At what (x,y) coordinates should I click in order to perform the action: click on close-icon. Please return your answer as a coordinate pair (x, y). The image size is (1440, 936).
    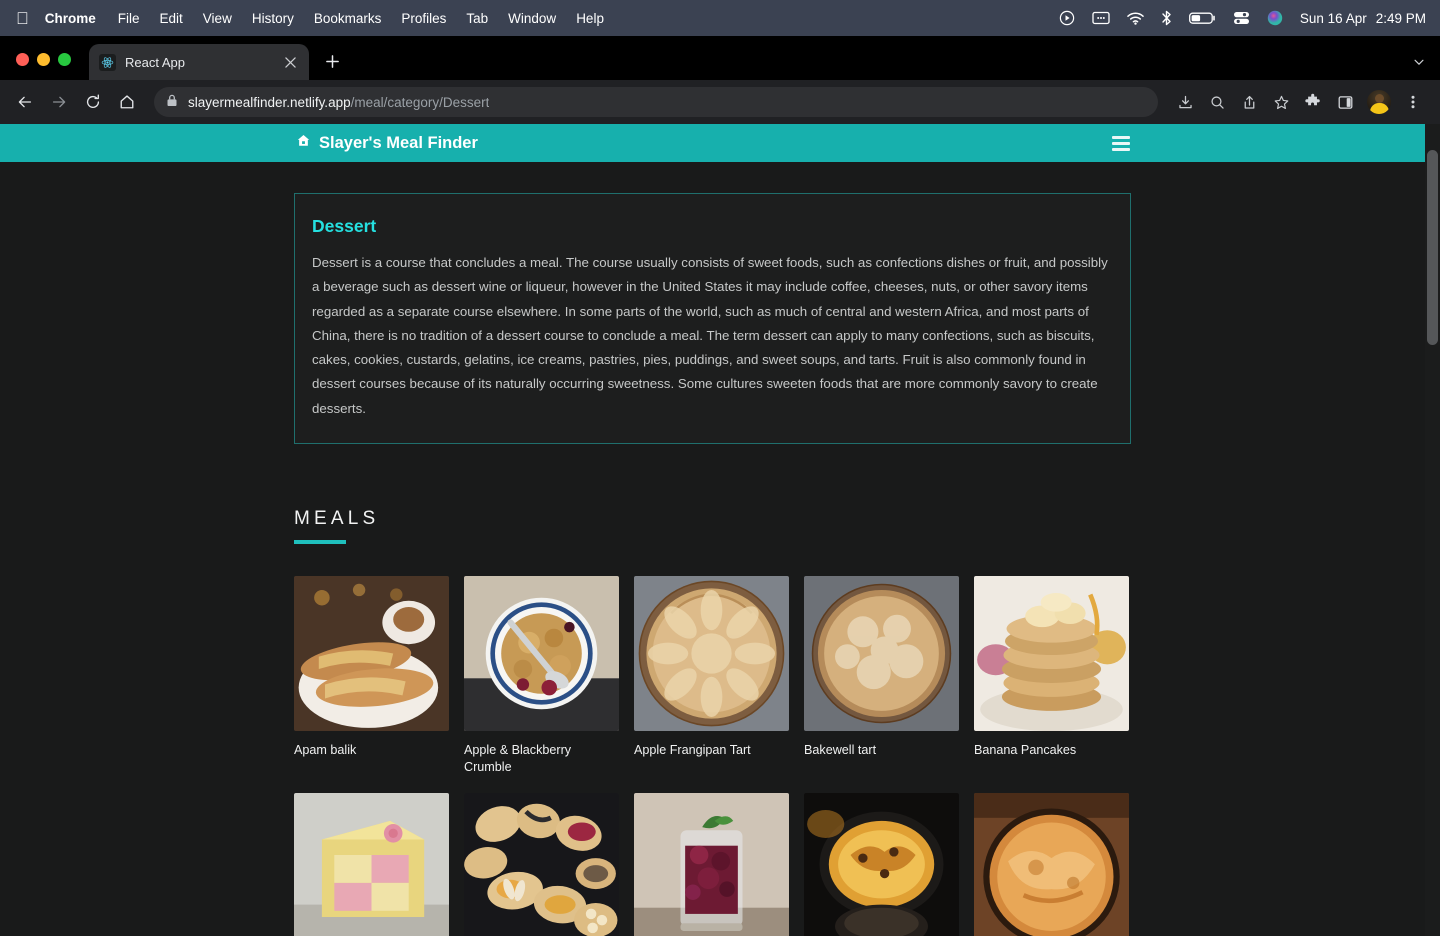
    Looking at the image, I should click on (290, 62).